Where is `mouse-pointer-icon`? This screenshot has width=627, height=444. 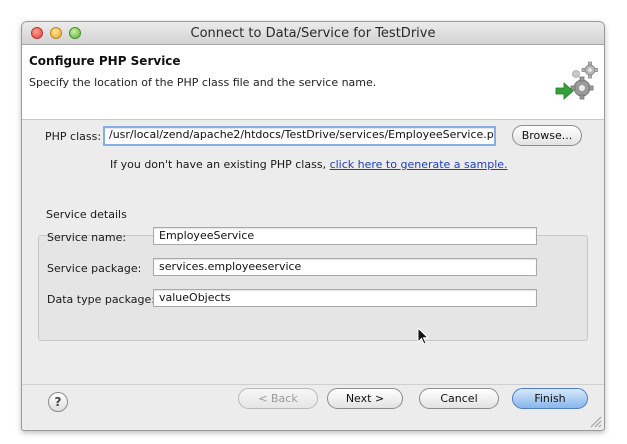 mouse-pointer-icon is located at coordinates (423, 336).